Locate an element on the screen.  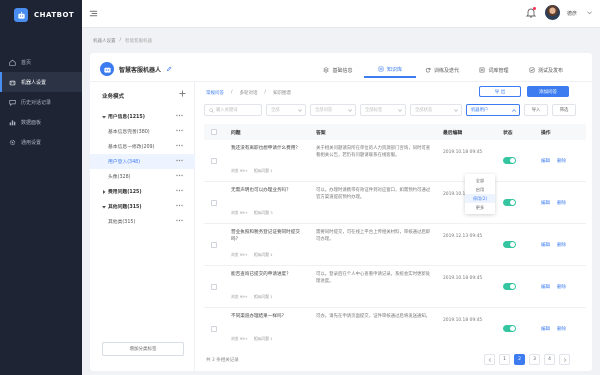
sidebar-item-history: 历史对话记录 is located at coordinates (41, 102).